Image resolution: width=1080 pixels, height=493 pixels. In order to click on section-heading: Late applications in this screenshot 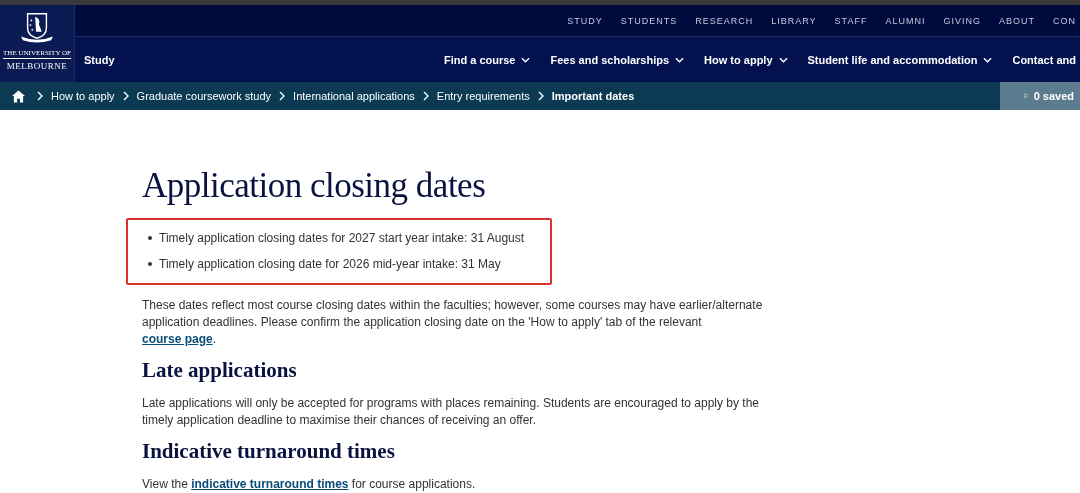, I will do `click(220, 370)`.